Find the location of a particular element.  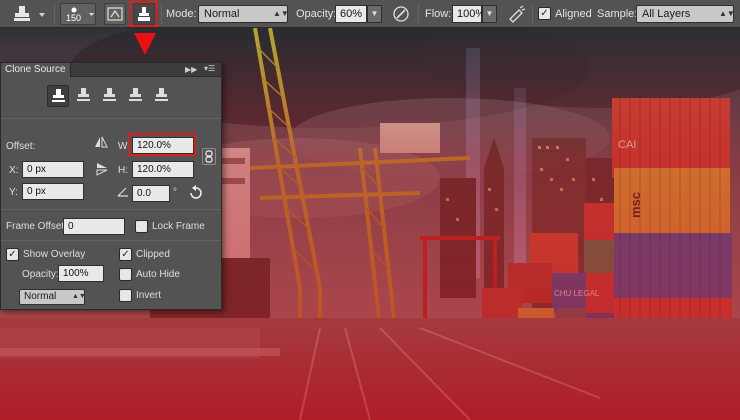

frame-offset-label: Frame Offset: is located at coordinates (36, 226).